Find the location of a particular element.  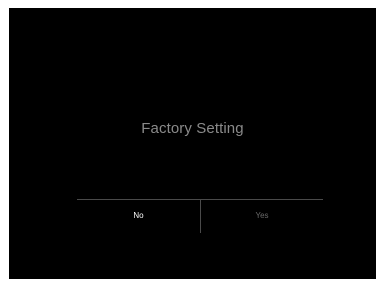

yes-button: Yes is located at coordinates (262, 216).